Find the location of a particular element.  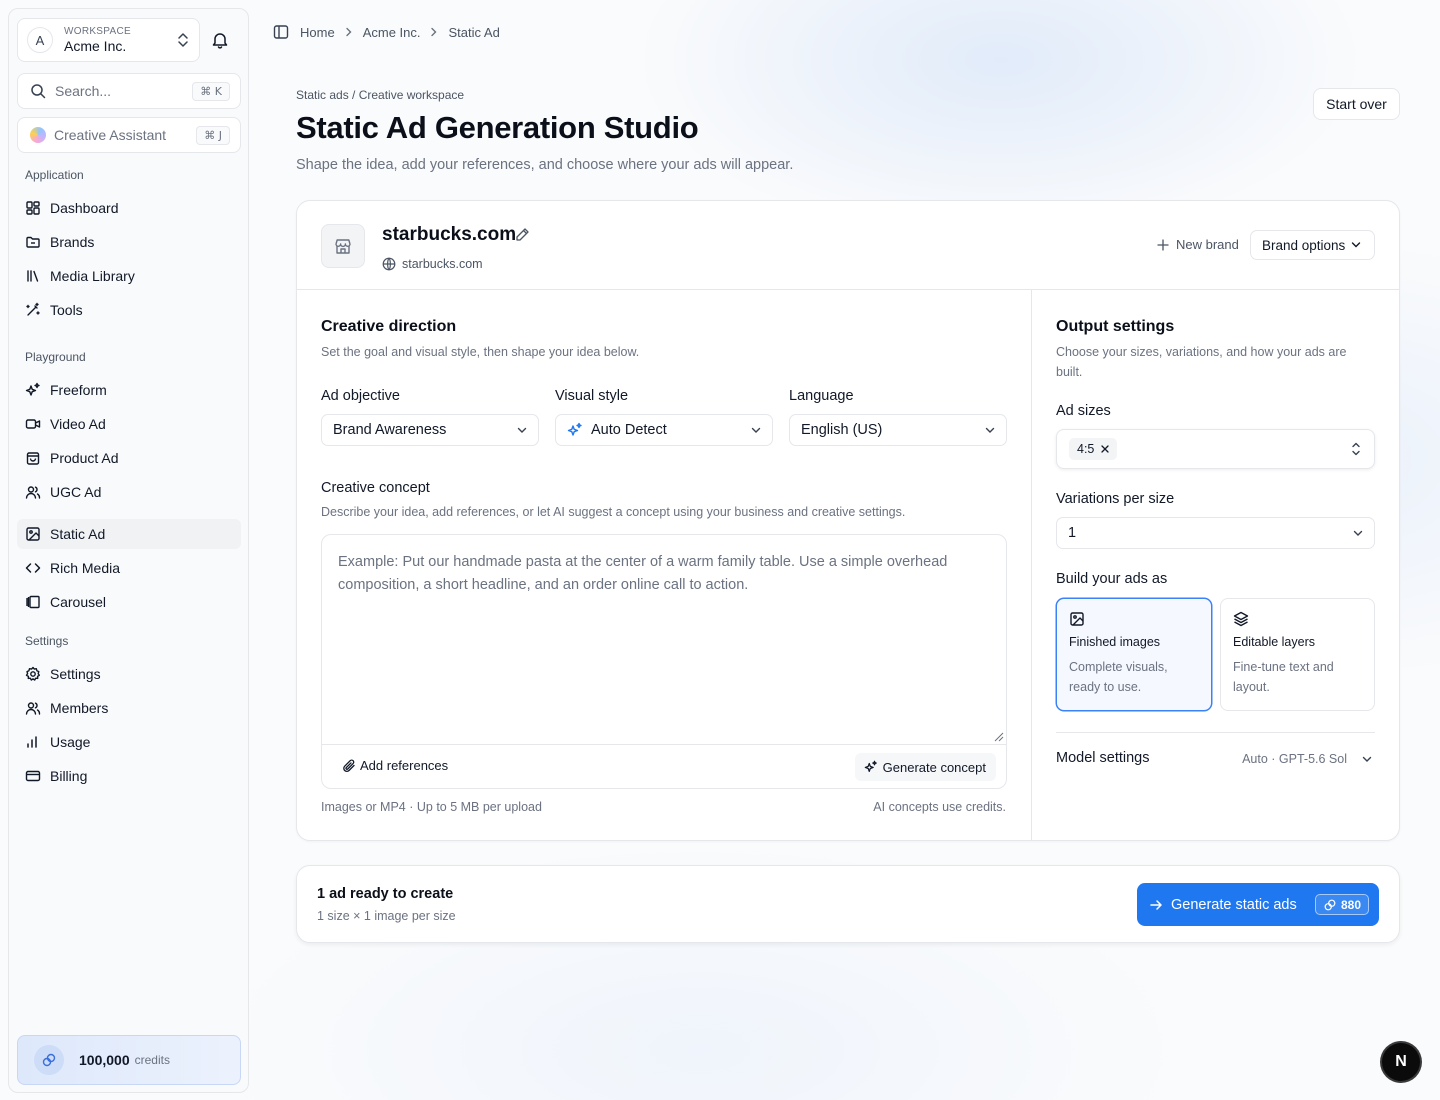

sidebar-item-freeform: Freeform is located at coordinates (129, 390).